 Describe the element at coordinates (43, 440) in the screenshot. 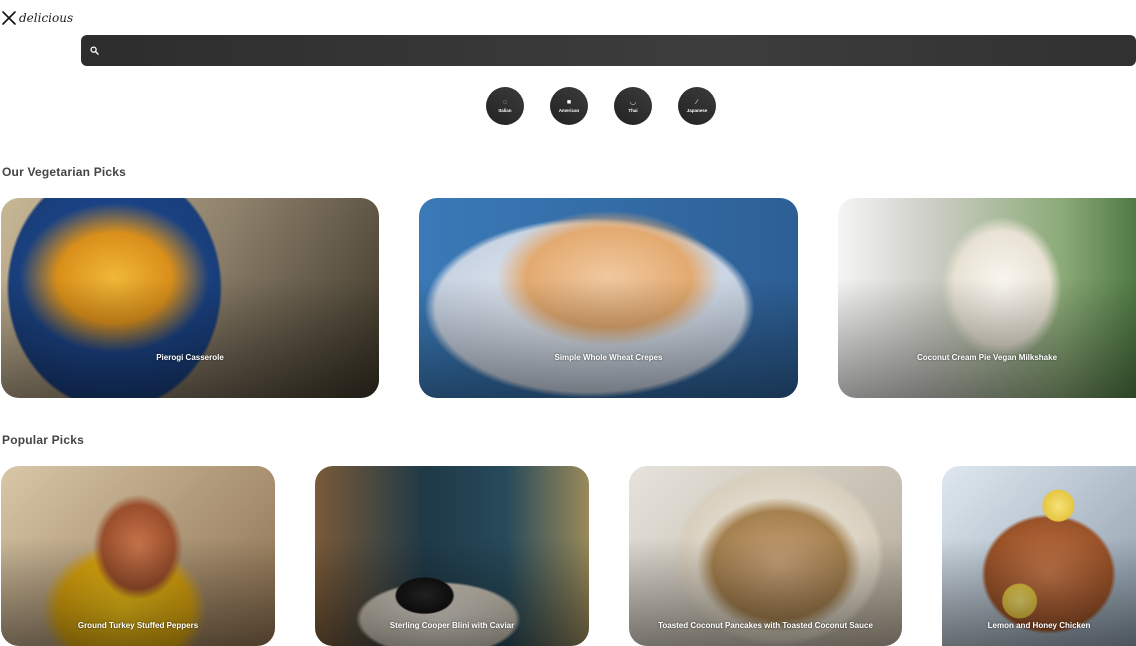

I see `section-title-popular: Popular Picks` at that location.